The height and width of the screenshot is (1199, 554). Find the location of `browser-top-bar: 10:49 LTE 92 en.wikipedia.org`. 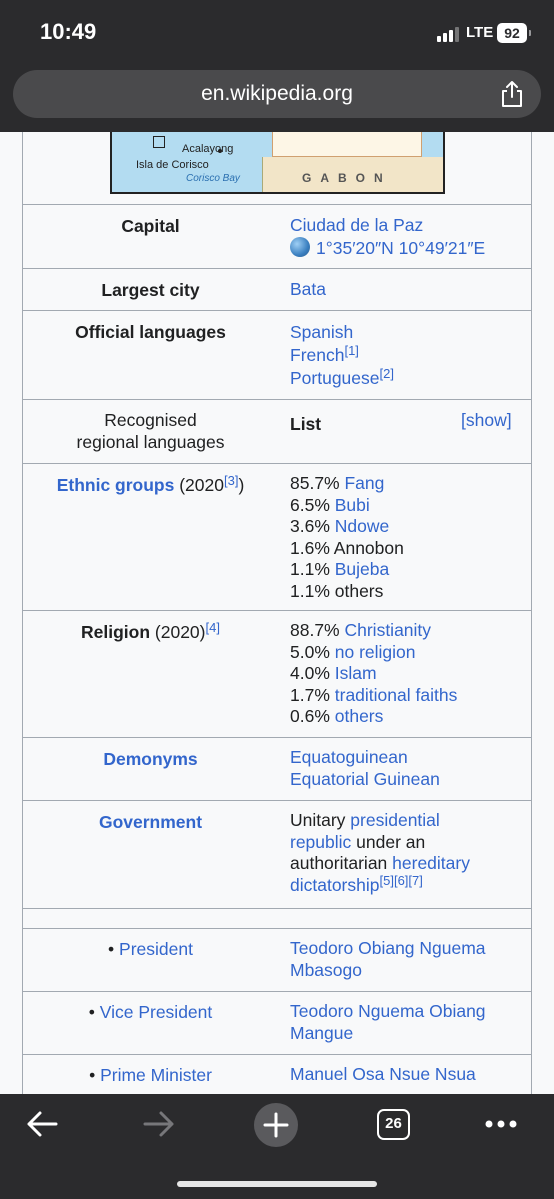

browser-top-bar: 10:49 LTE 92 en.wikipedia.org is located at coordinates (277, 66).